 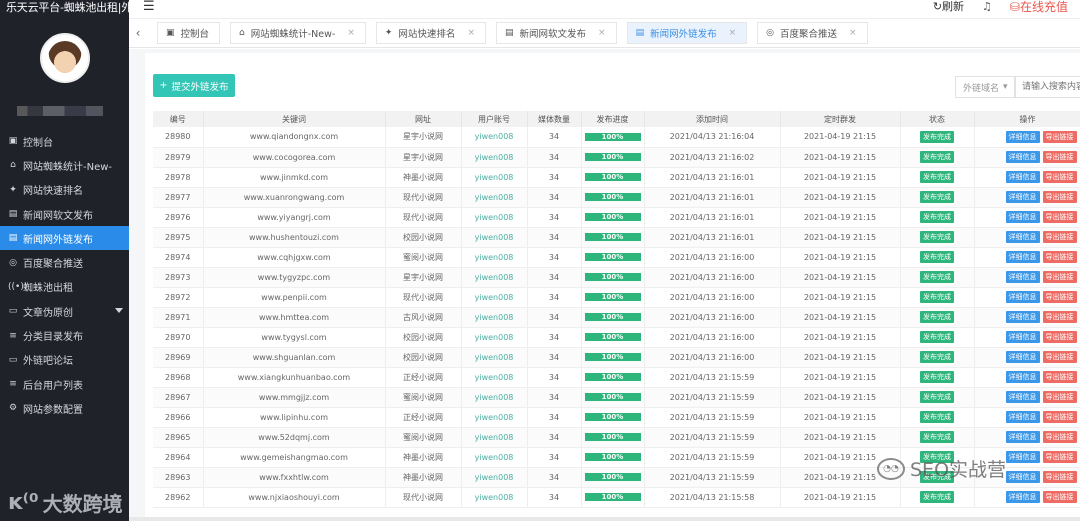 I want to click on menu-toggle-icon: ☰, so click(x=149, y=7).